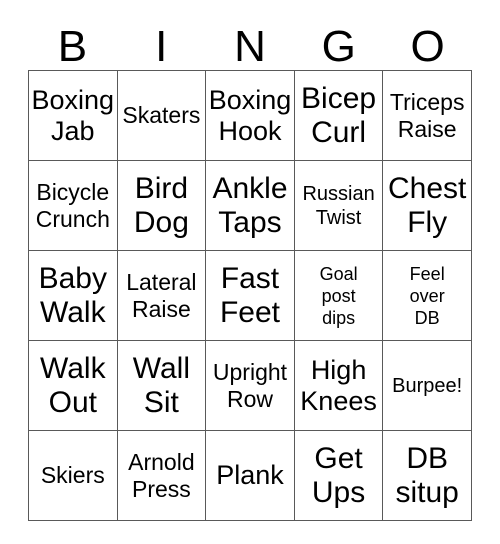 The height and width of the screenshot is (544, 500). I want to click on bingo-cell-label: Bird Dog, so click(161, 205).